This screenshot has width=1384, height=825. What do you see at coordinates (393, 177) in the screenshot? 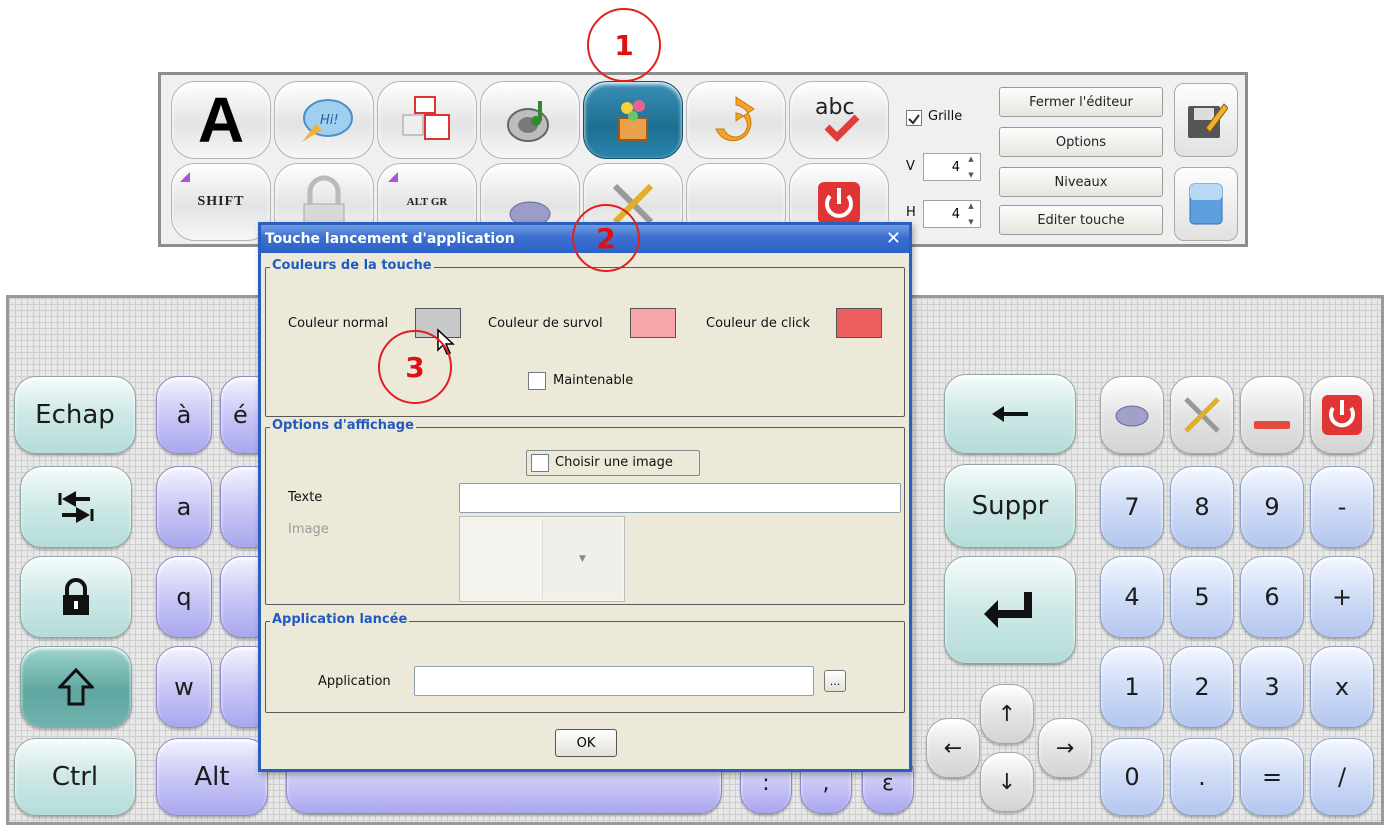
I see `corner-triangle-icon` at bounding box center [393, 177].